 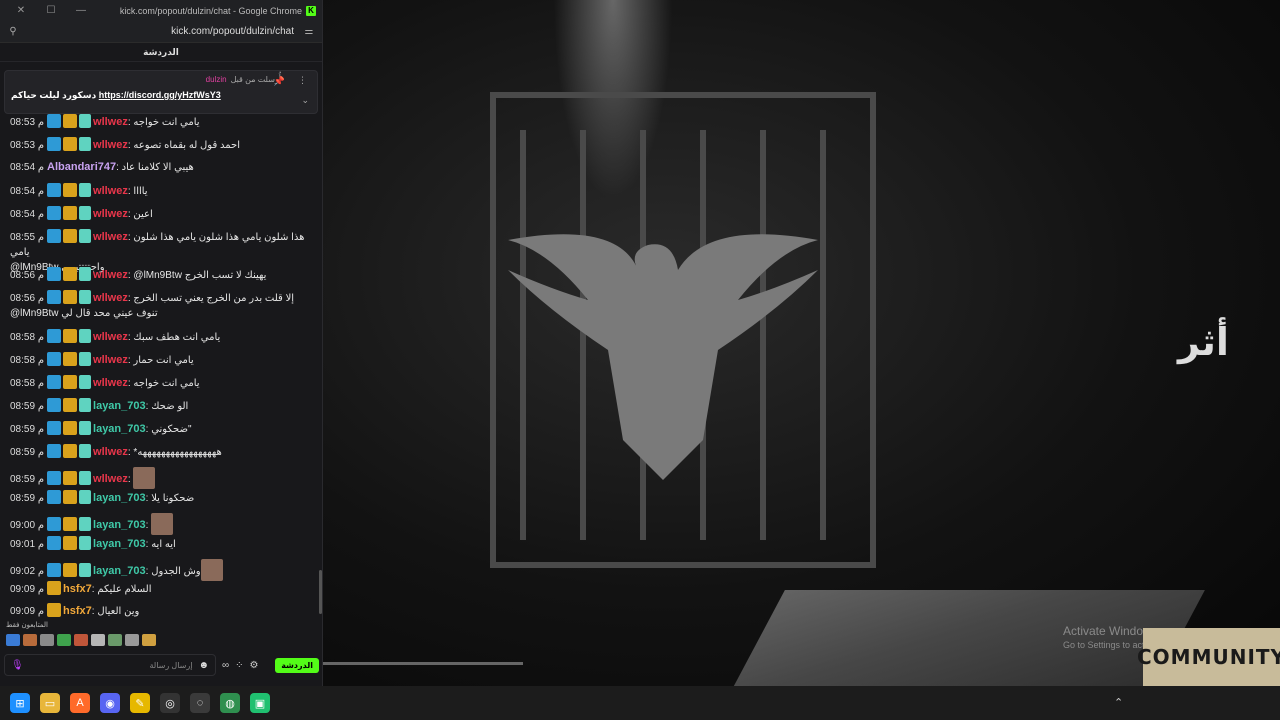 What do you see at coordinates (161, 32) in the screenshot?
I see `address-bar: ⚲ kick.com/popout/dulzin/chat ⚌` at bounding box center [161, 32].